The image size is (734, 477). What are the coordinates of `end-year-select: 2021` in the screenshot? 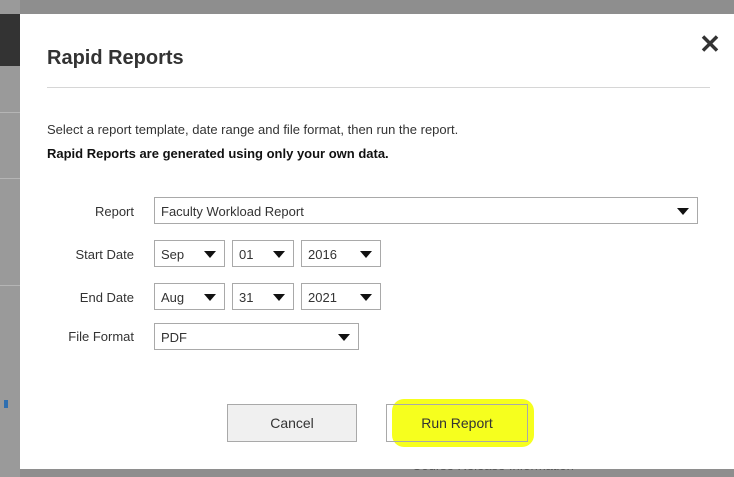 It's located at (341, 296).